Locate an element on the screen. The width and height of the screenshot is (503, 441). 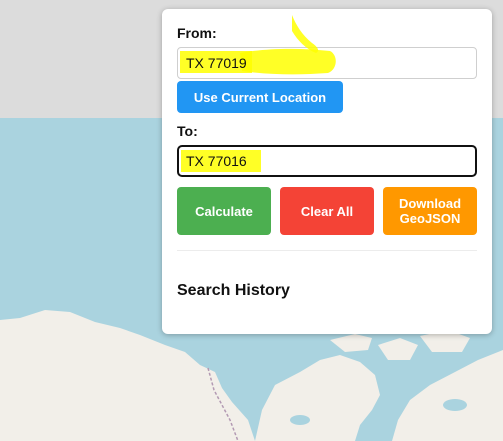
search-history-title: Search History is located at coordinates (233, 290).